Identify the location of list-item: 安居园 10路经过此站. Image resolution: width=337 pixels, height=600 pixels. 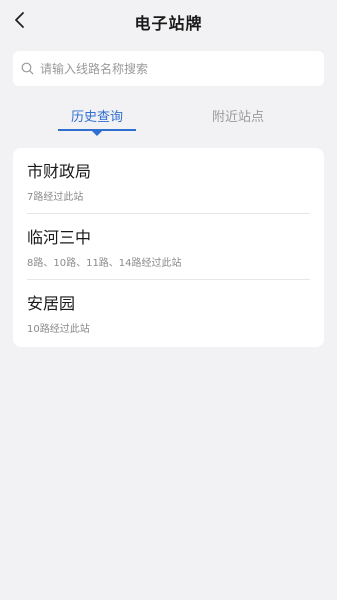
(168, 313).